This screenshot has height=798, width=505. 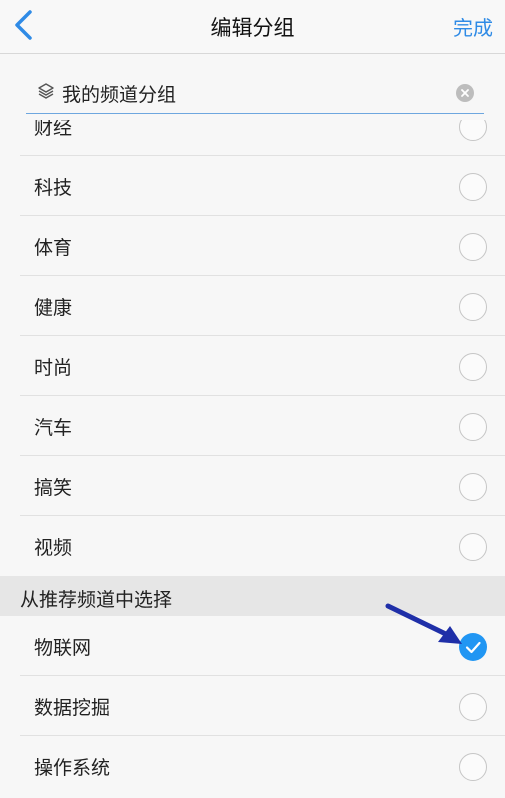 I want to click on page-title: 编辑分组, so click(x=252, y=28).